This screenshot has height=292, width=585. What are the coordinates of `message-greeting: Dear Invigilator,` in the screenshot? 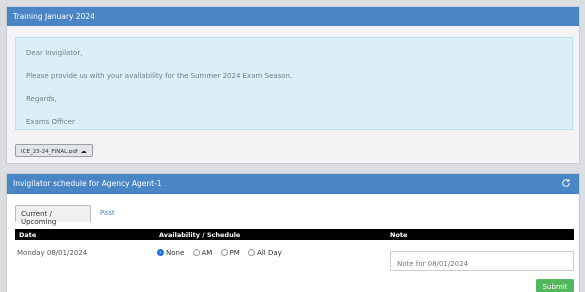 It's located at (54, 53).